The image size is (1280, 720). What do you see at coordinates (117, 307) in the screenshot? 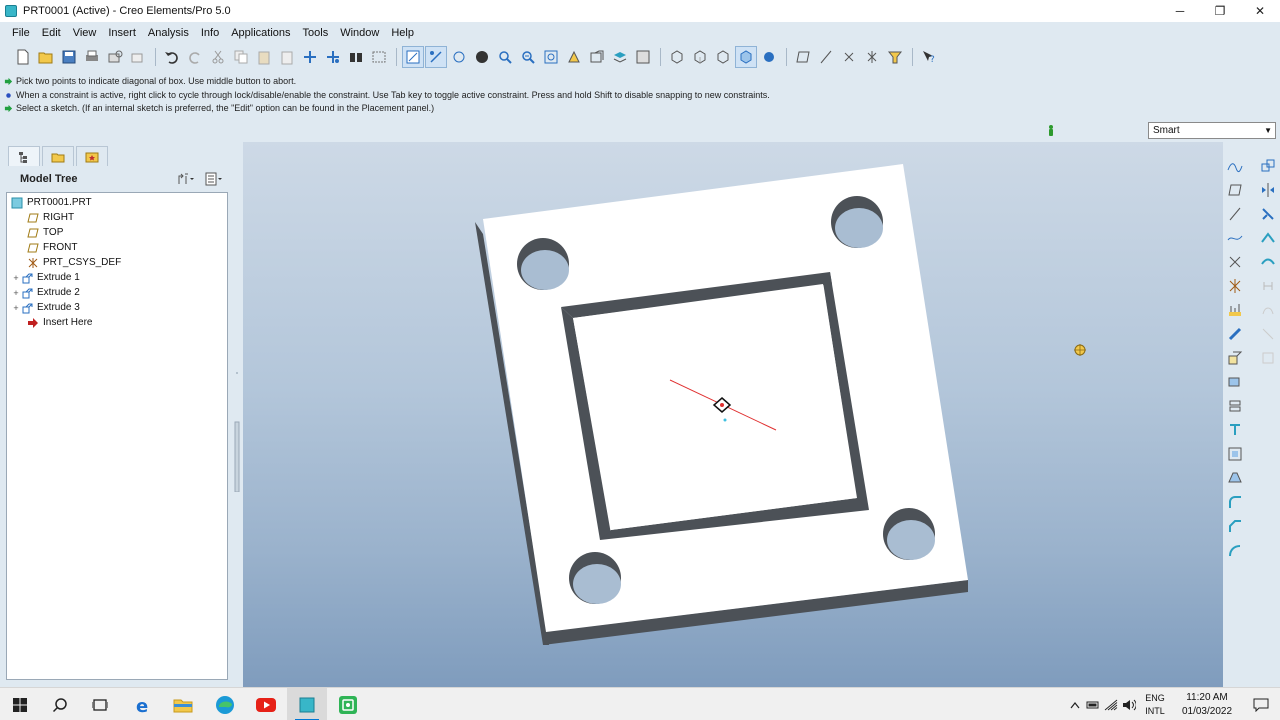
I see `tree-item-extrude-3: + Extrude 3` at bounding box center [117, 307].